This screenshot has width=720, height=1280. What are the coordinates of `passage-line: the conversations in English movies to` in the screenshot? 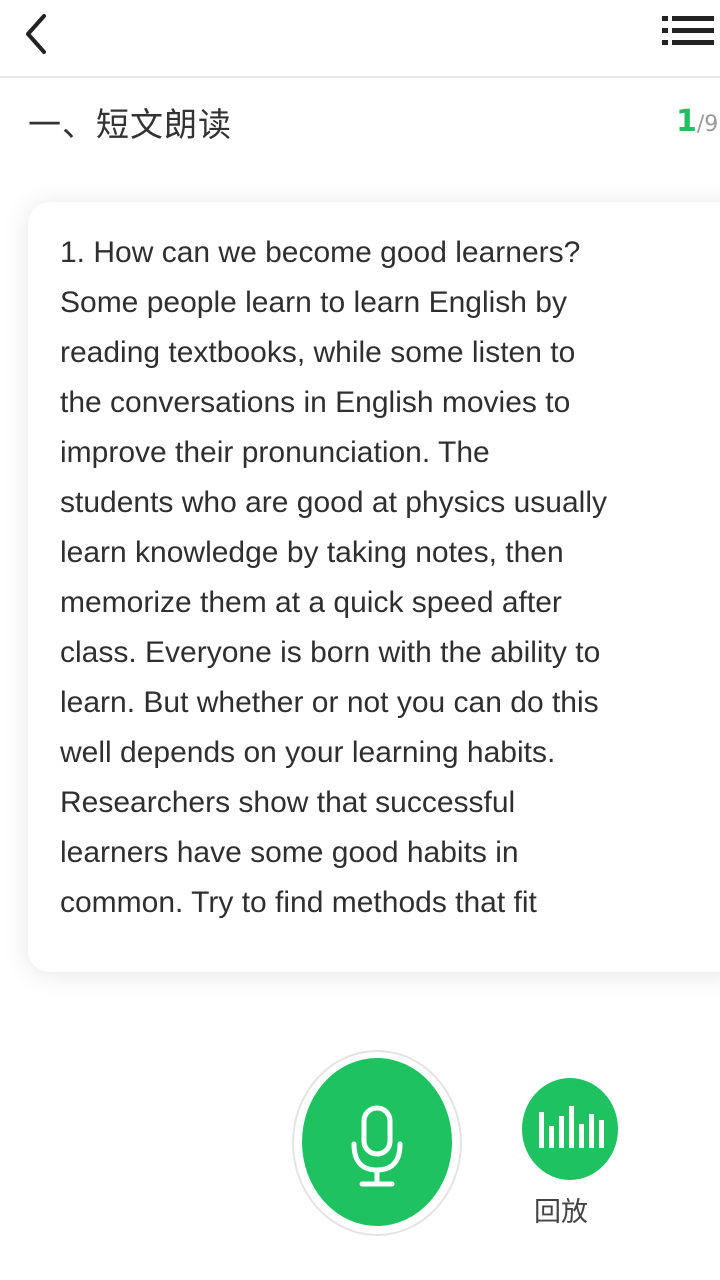 It's located at (315, 402).